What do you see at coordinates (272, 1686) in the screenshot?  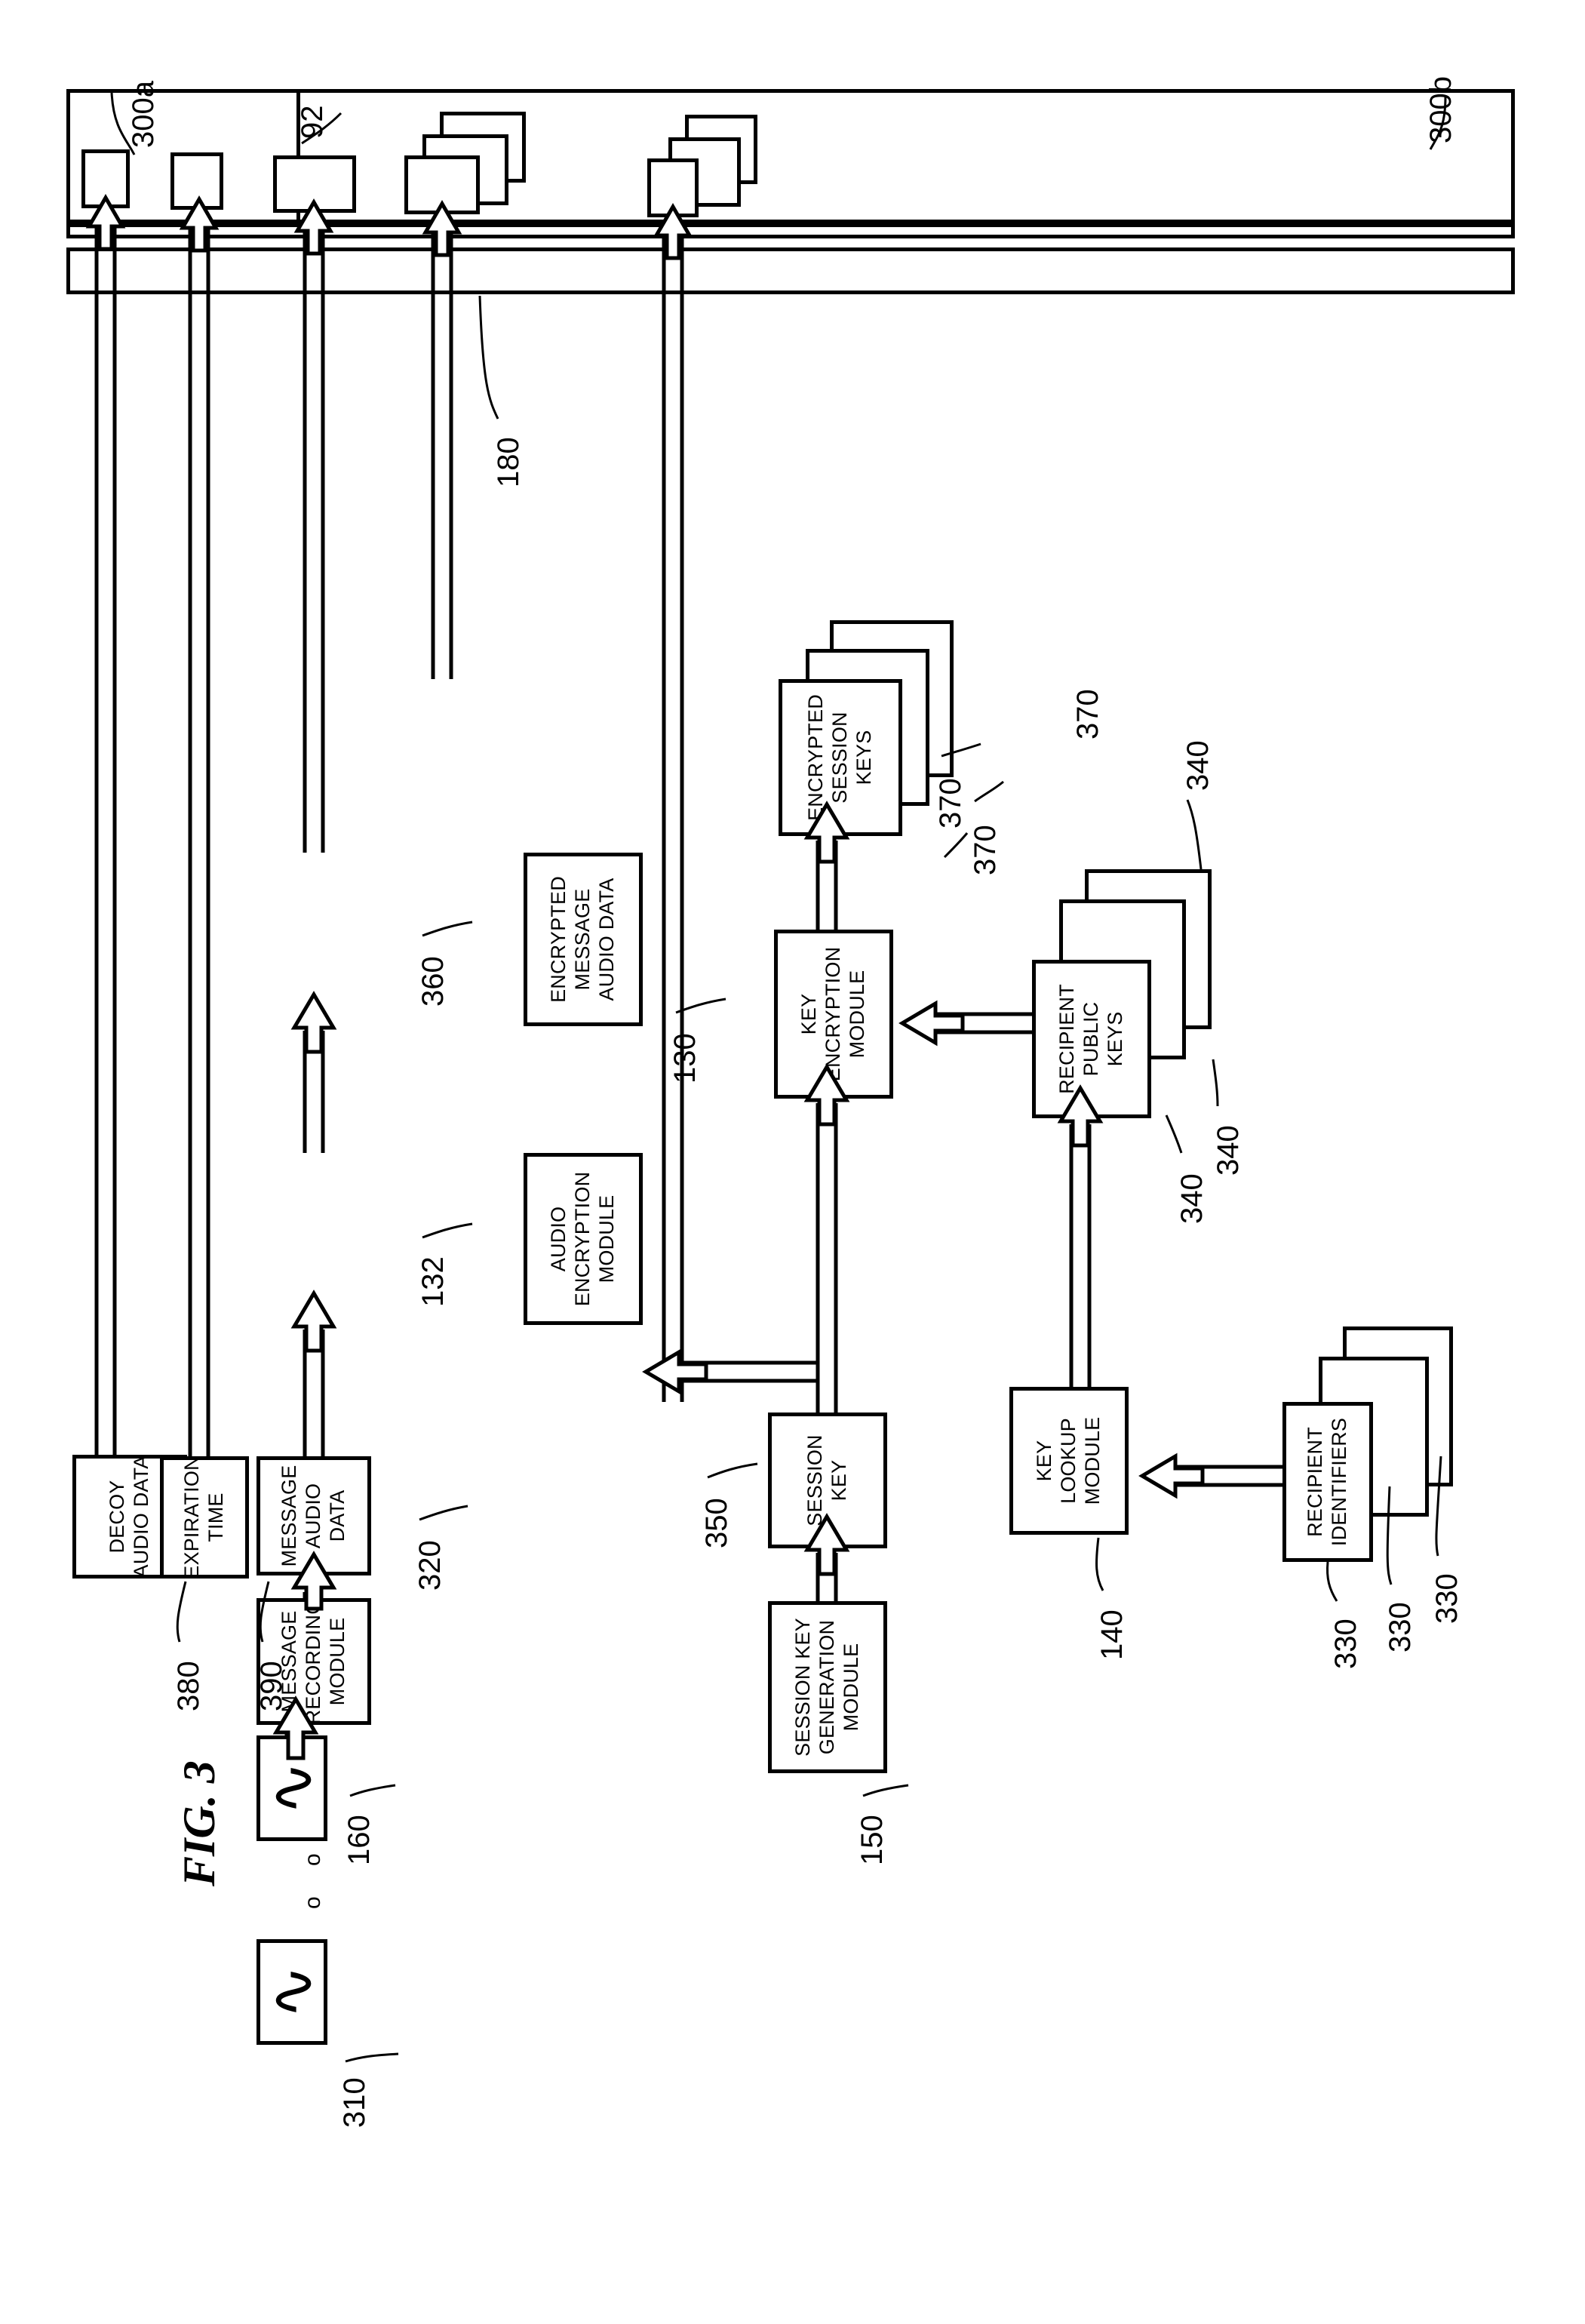 I see `ref-390: 390` at bounding box center [272, 1686].